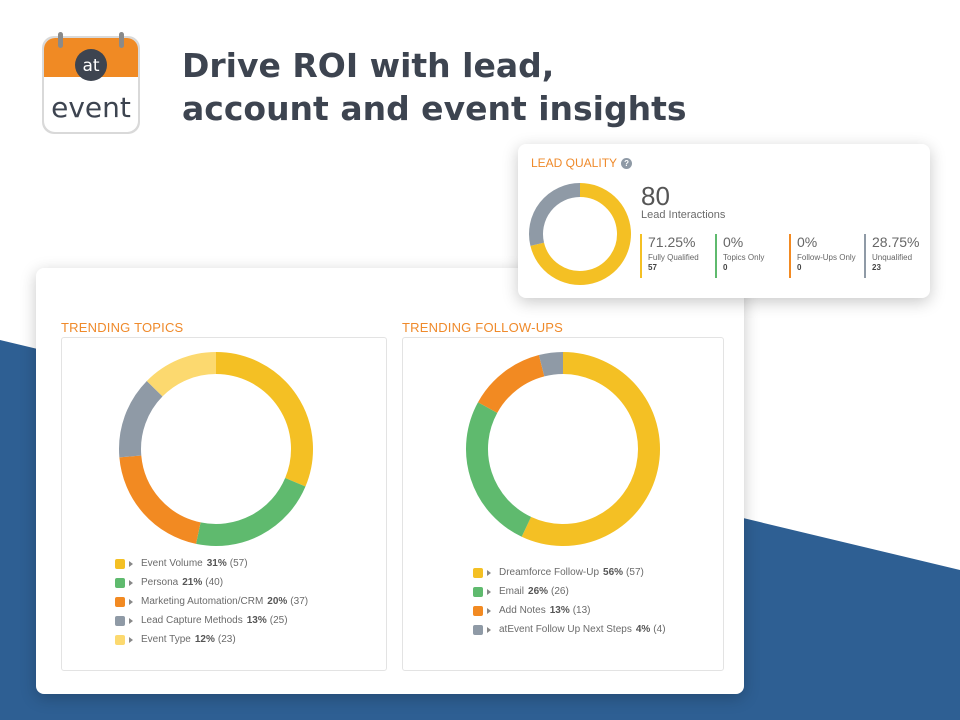 The height and width of the screenshot is (720, 960). I want to click on stat-count: 57, so click(652, 267).